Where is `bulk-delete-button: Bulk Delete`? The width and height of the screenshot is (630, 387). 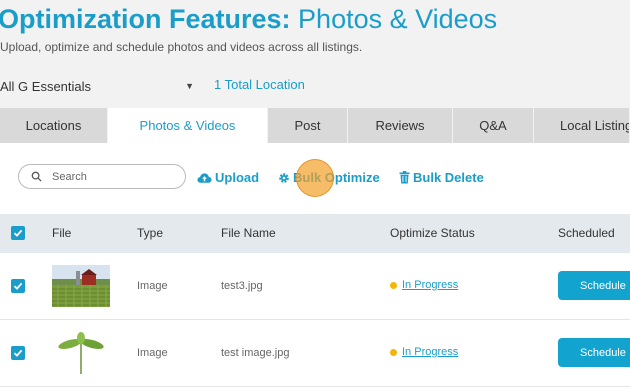 bulk-delete-button: Bulk Delete is located at coordinates (441, 177).